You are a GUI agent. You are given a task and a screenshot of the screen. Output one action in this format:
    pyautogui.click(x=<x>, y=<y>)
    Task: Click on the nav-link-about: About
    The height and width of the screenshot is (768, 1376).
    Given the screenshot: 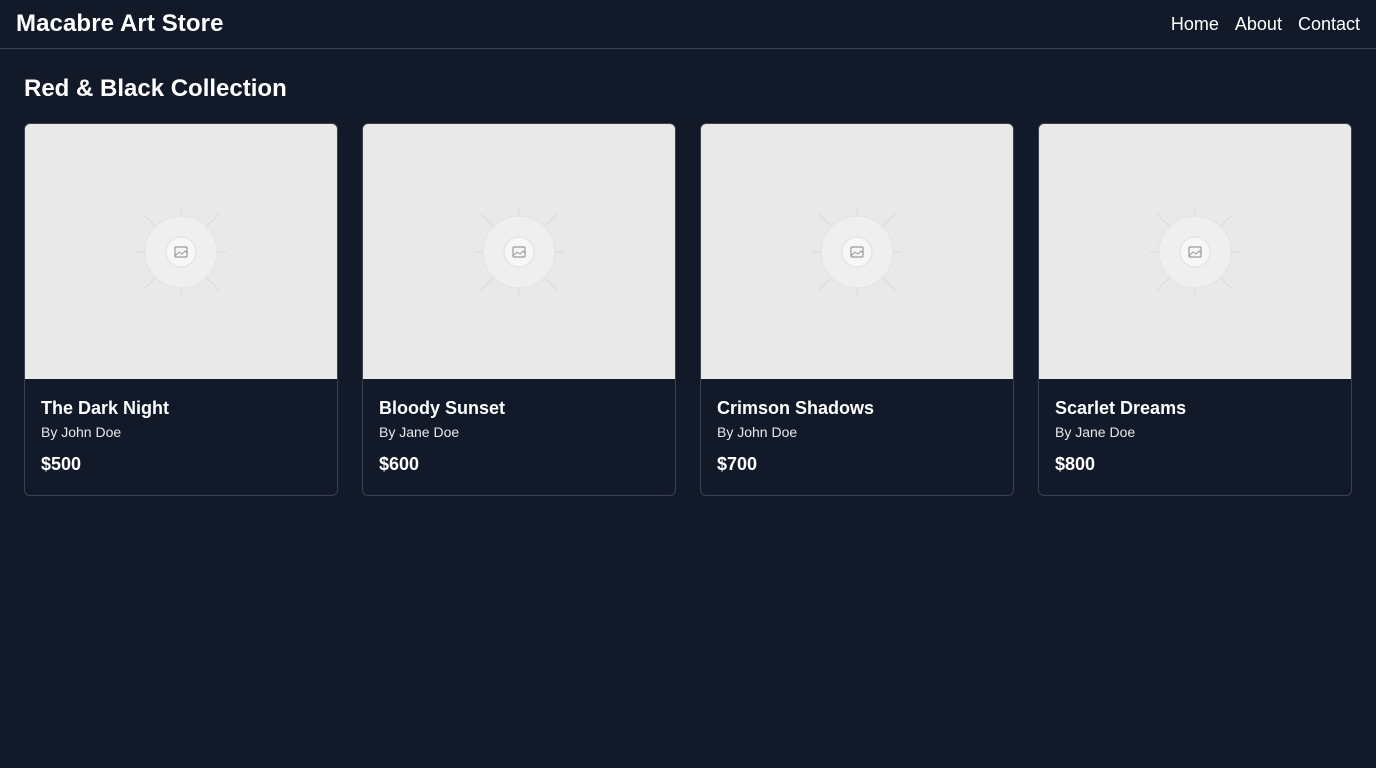 What is the action you would take?
    pyautogui.click(x=1258, y=24)
    